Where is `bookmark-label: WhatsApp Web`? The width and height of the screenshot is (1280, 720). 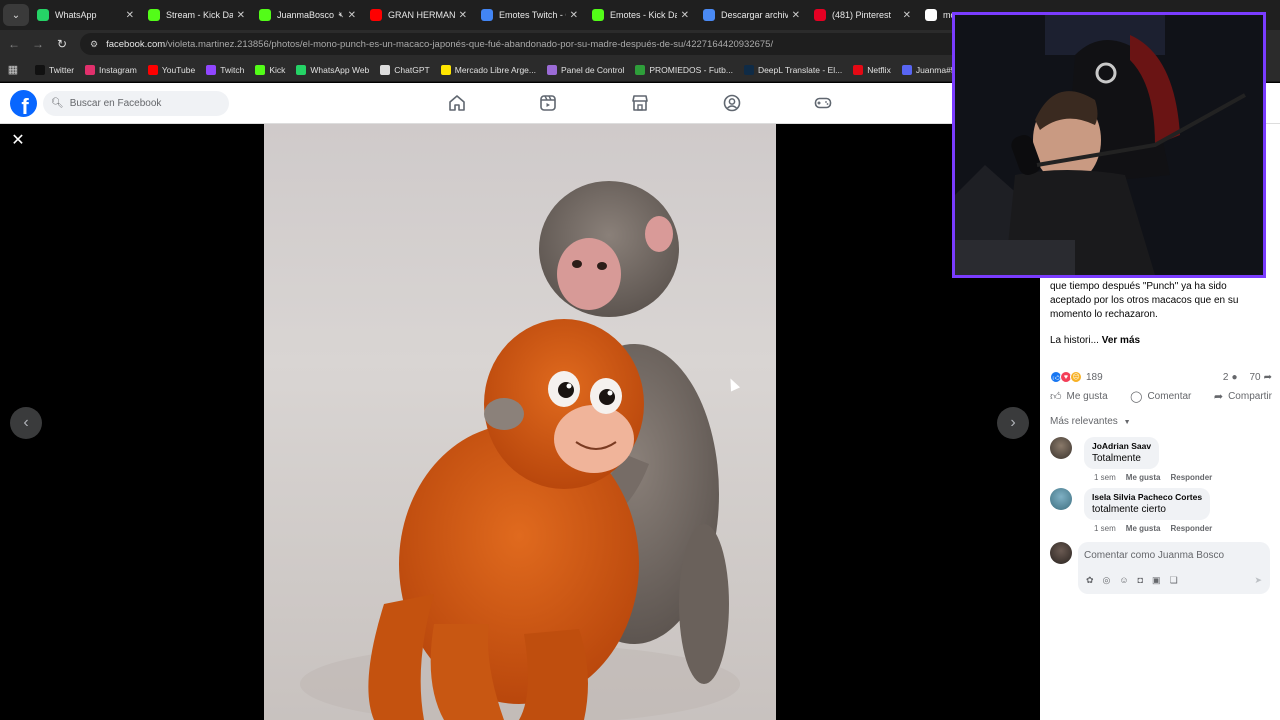 bookmark-label: WhatsApp Web is located at coordinates (340, 69).